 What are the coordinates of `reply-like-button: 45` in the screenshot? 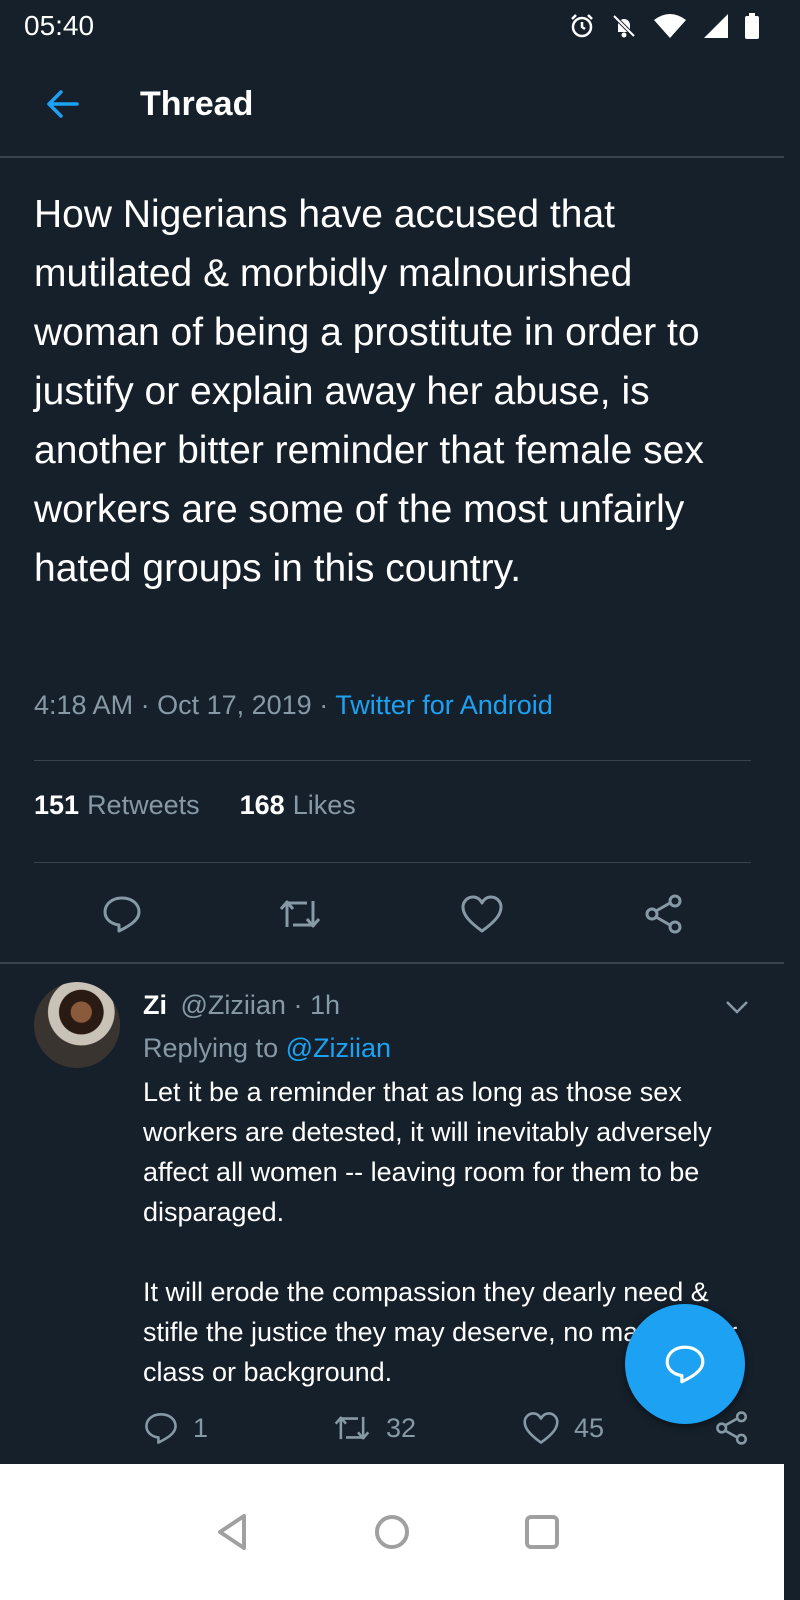 It's located at (563, 1428).